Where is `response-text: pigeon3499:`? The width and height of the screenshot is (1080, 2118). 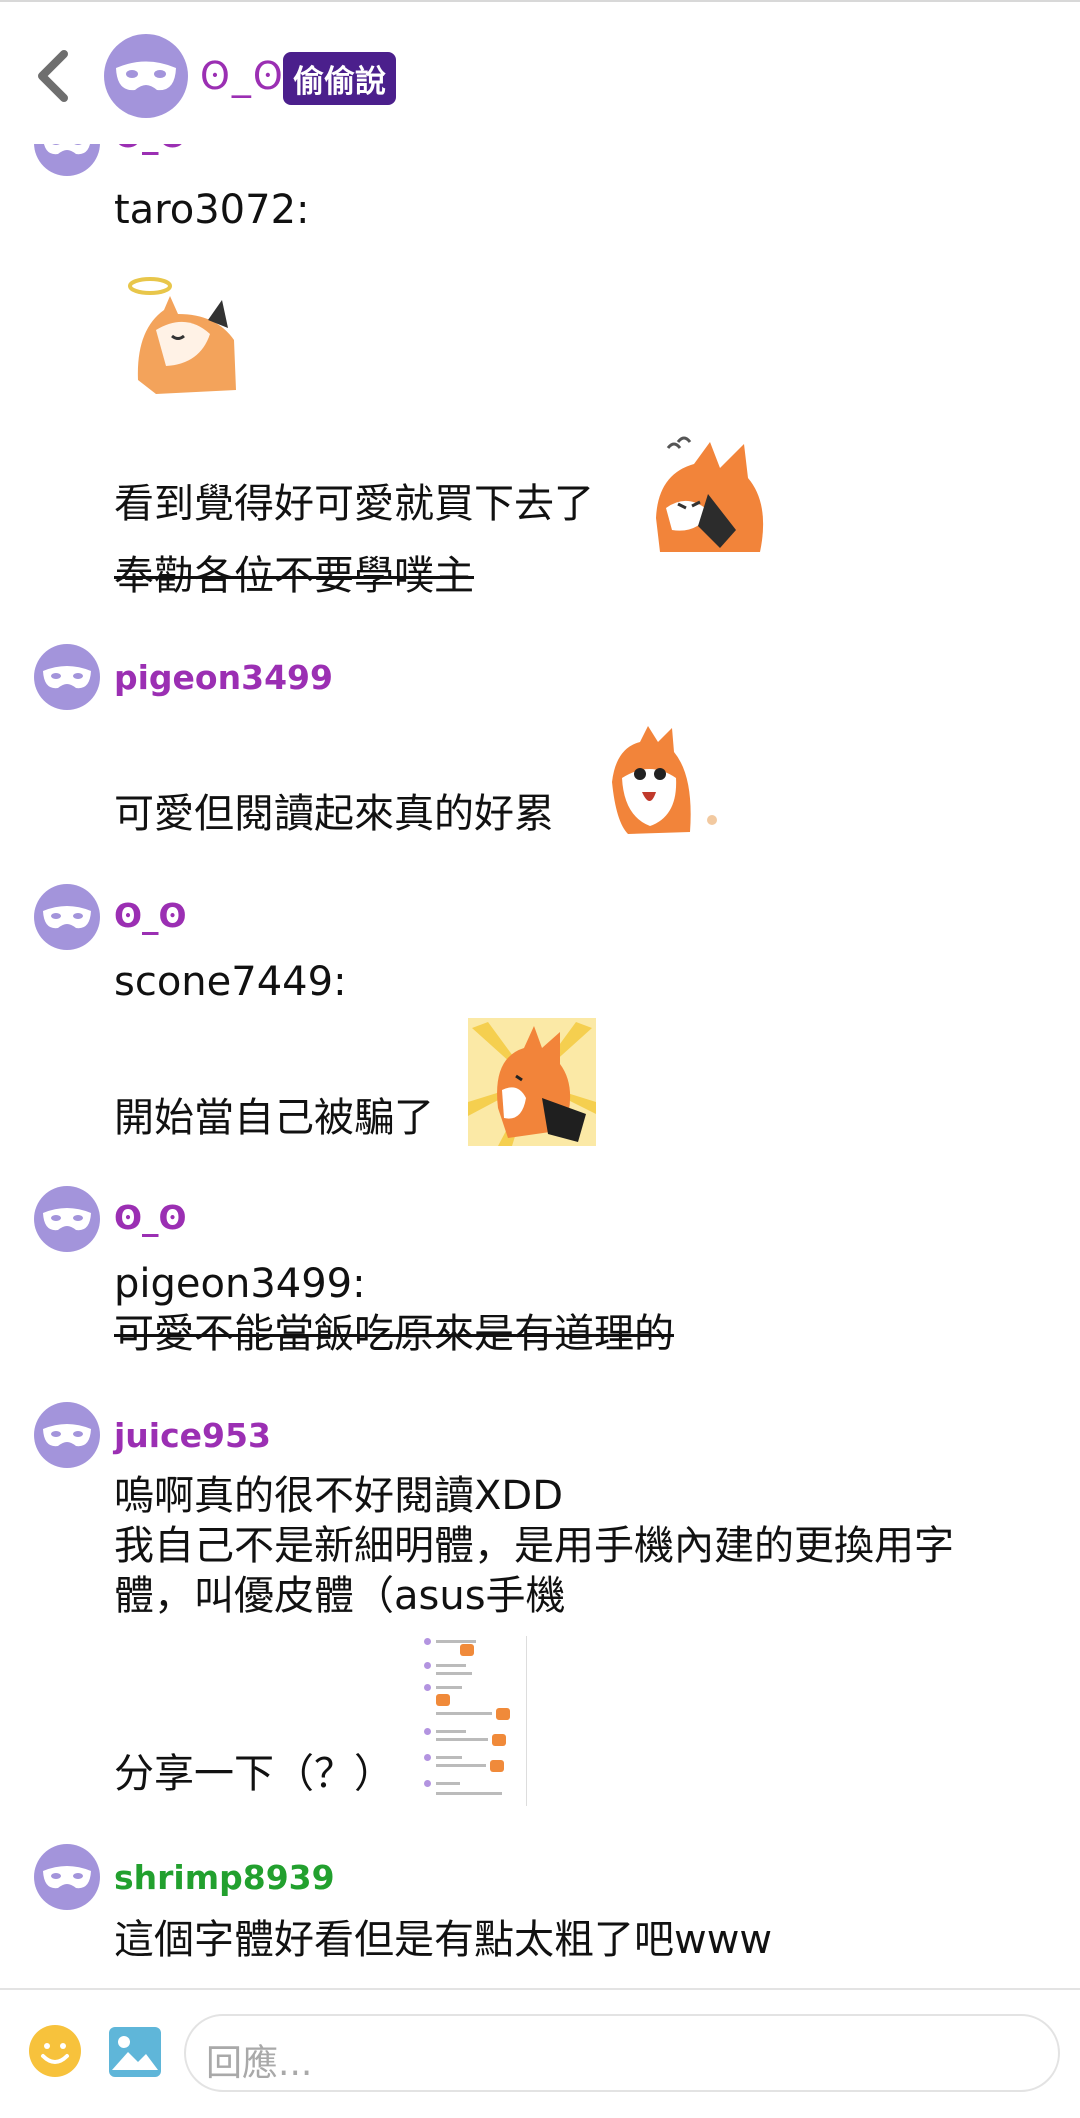 response-text: pigeon3499: is located at coordinates (240, 1284).